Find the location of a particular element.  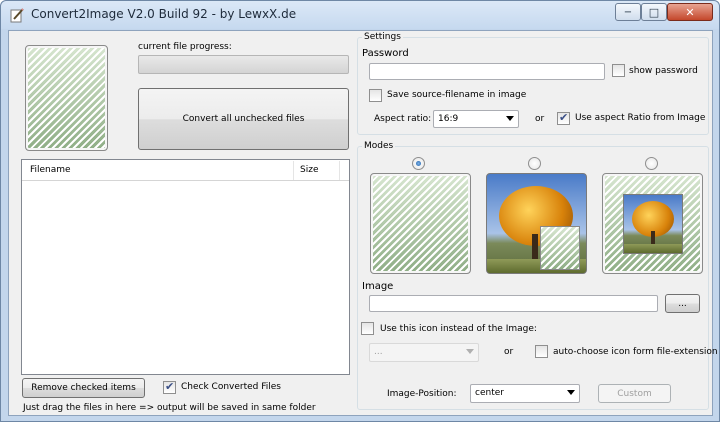

use-aspect-ratio-checkbox is located at coordinates (563, 118).